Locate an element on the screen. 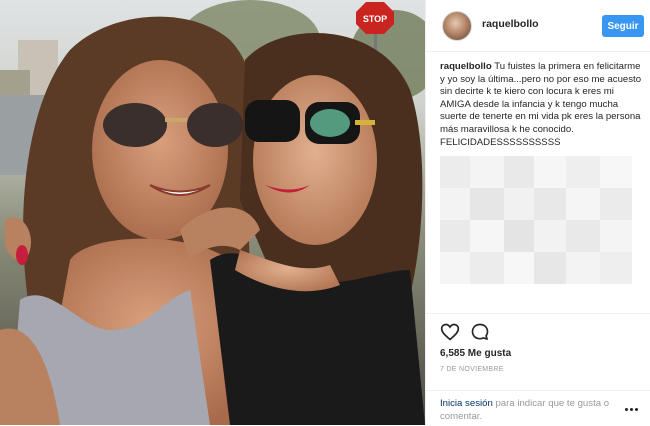 The height and width of the screenshot is (426, 650). heart-icon is located at coordinates (450, 332).